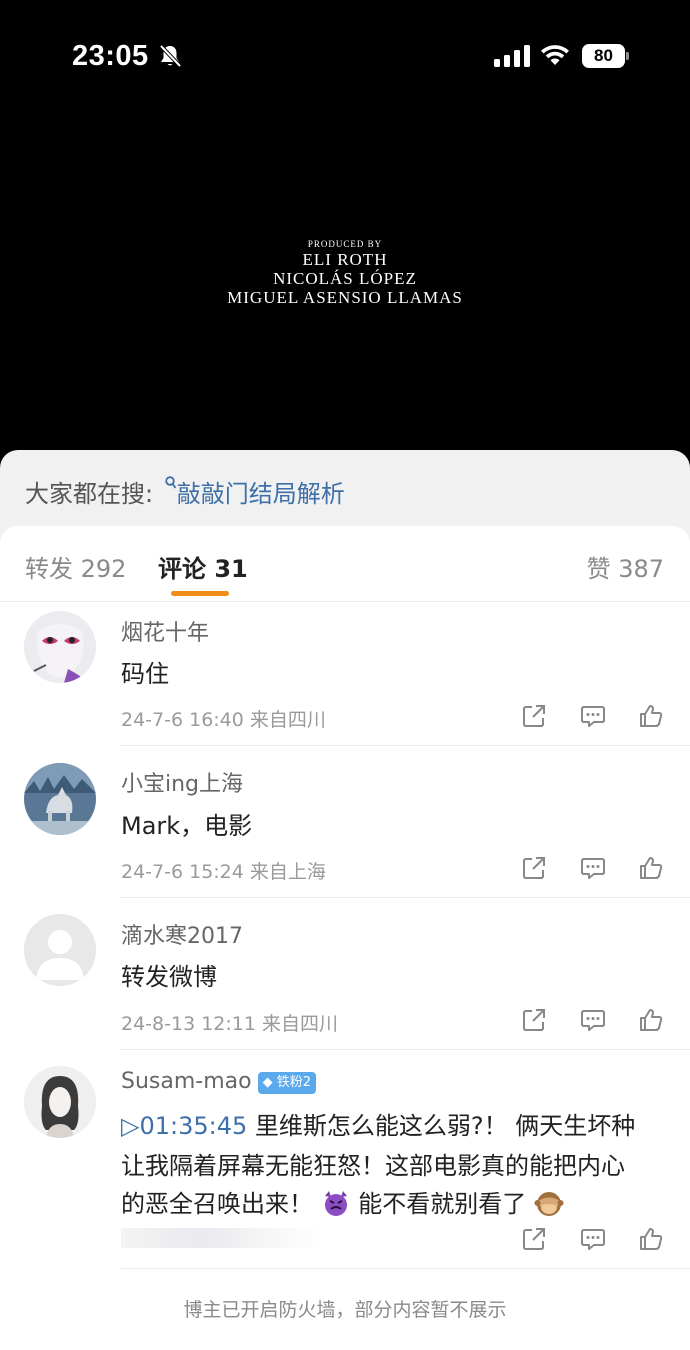  I want to click on comment-text-line: 里维斯怎么能这么弱?！ 俩天生坏种, so click(445, 1126).